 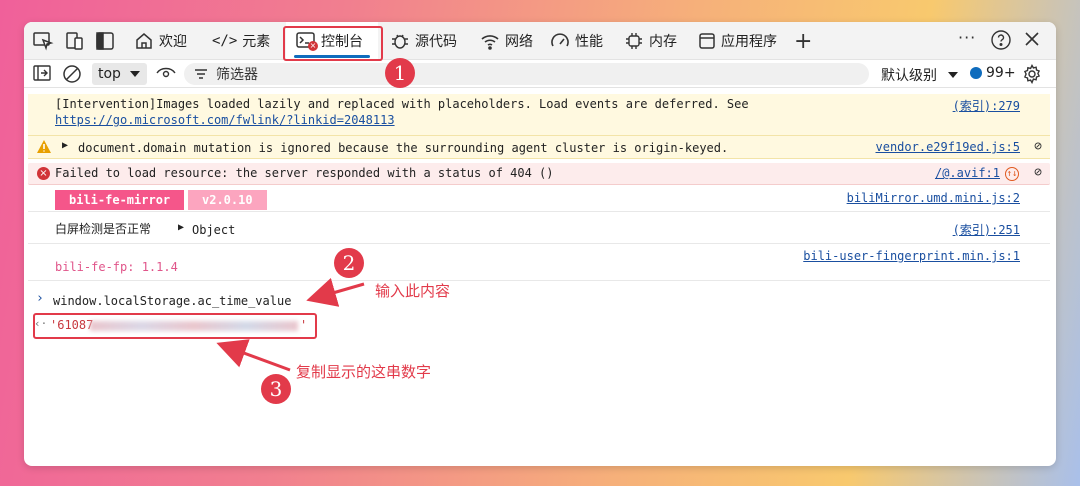 What do you see at coordinates (335, 292) in the screenshot?
I see `arrow-to-input` at bounding box center [335, 292].